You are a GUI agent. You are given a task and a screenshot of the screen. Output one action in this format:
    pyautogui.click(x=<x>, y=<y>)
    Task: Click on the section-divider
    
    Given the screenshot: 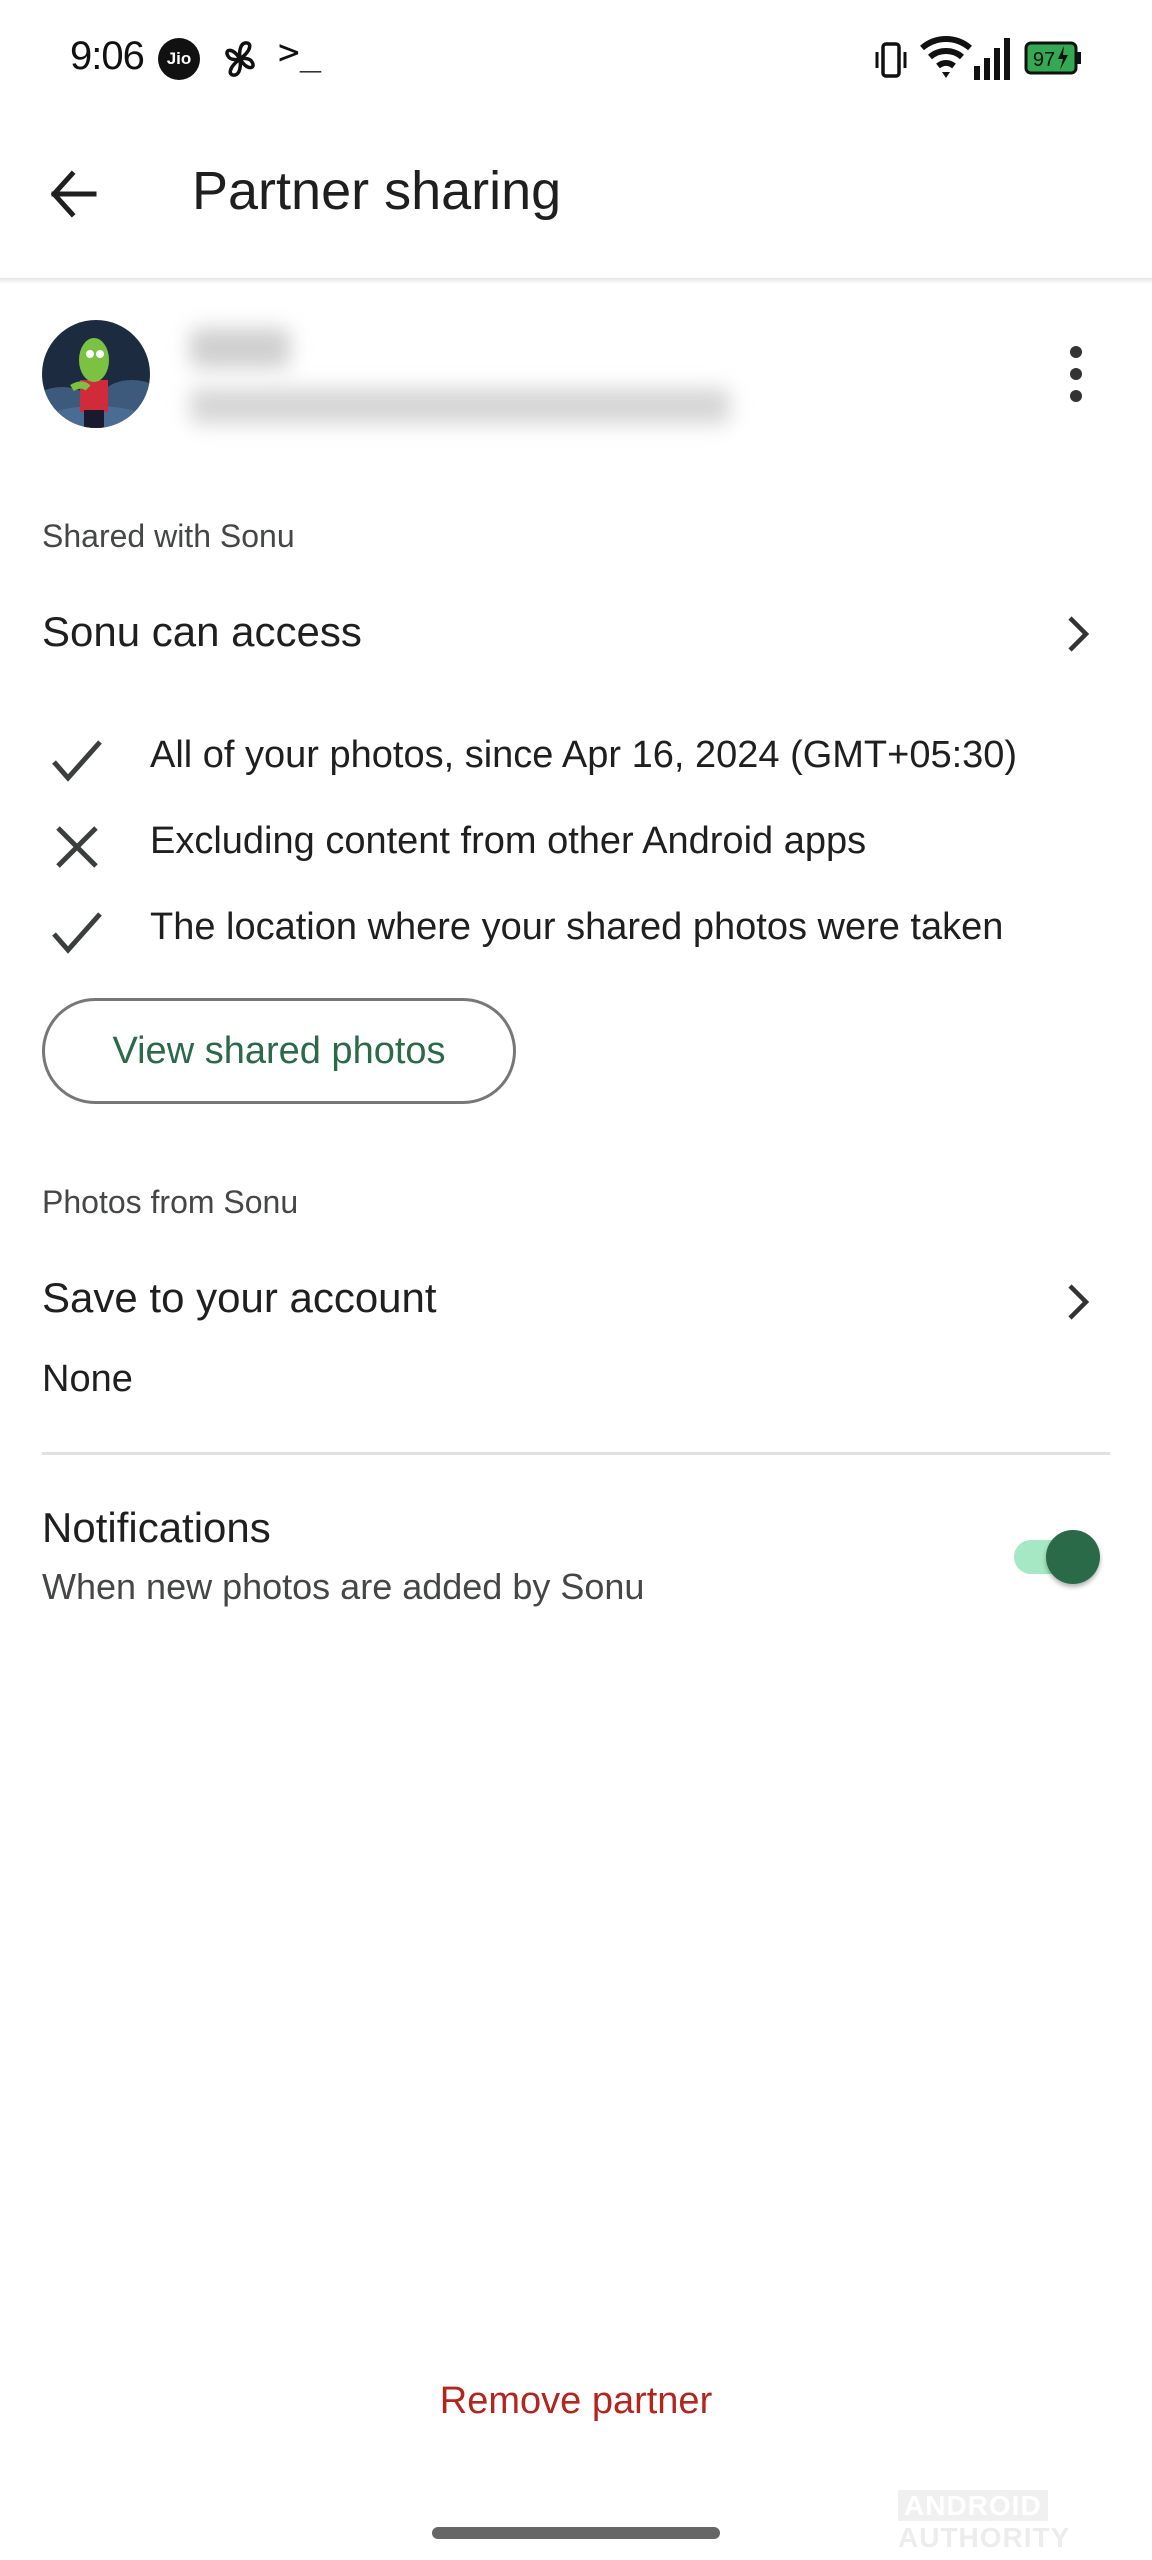 What is the action you would take?
    pyautogui.click(x=576, y=1453)
    